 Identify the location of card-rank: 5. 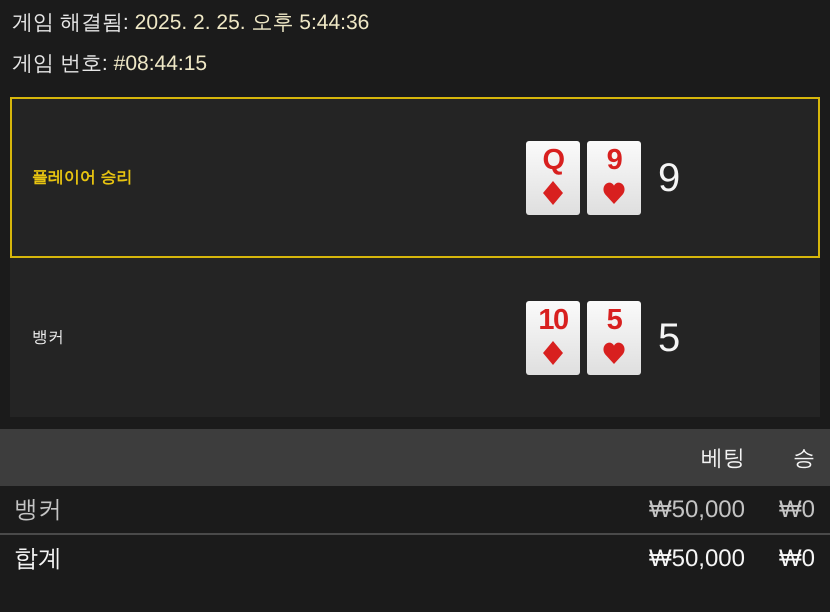
(614, 320).